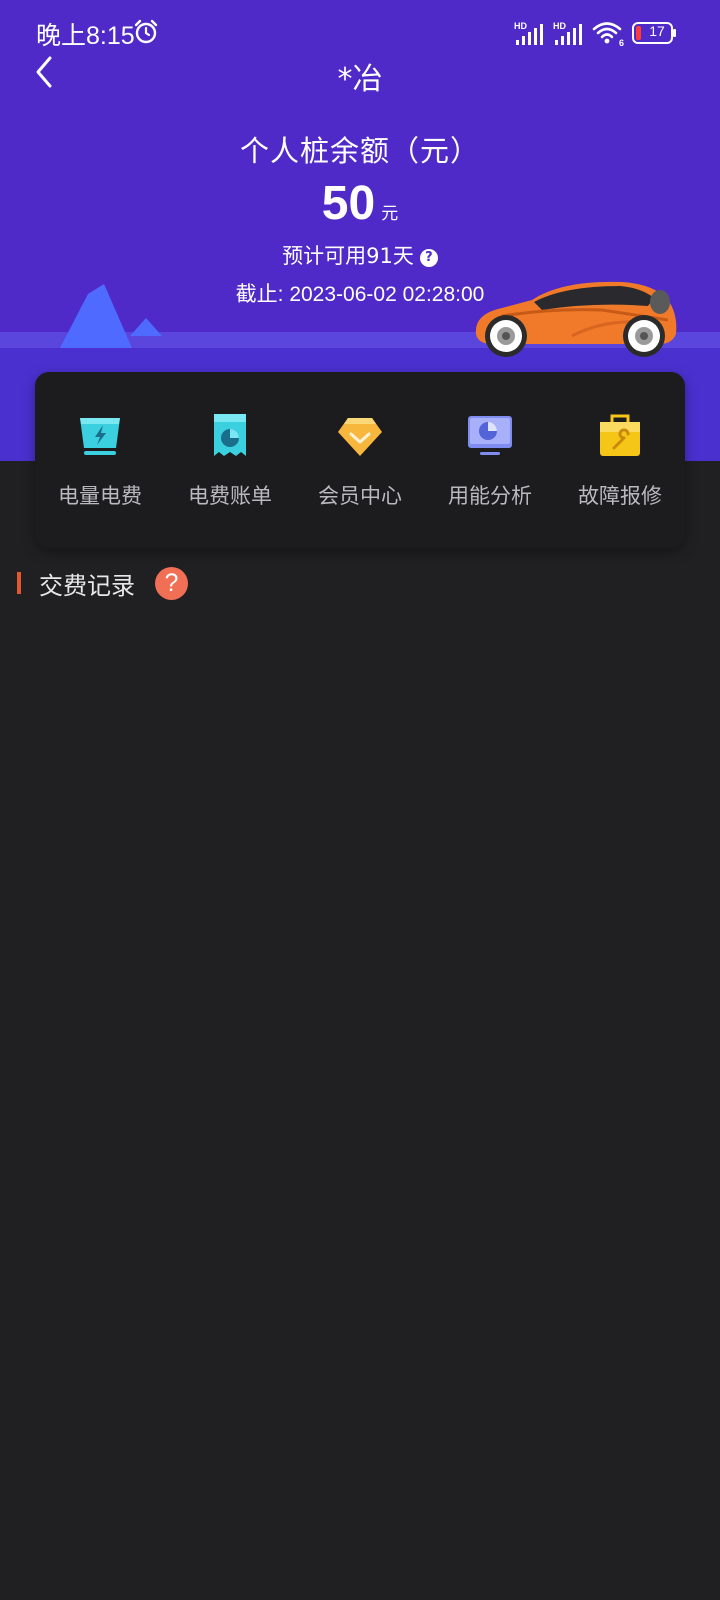 This screenshot has height=1600, width=720. I want to click on signal-1-label: HD, so click(520, 26).